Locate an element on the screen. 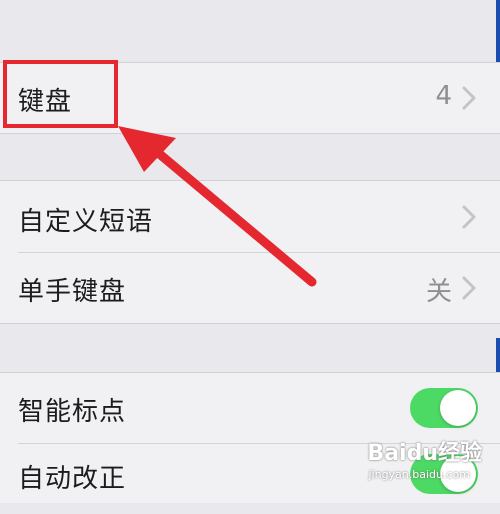 This screenshot has width=500, height=514. window-edge is located at coordinates (498, 31).